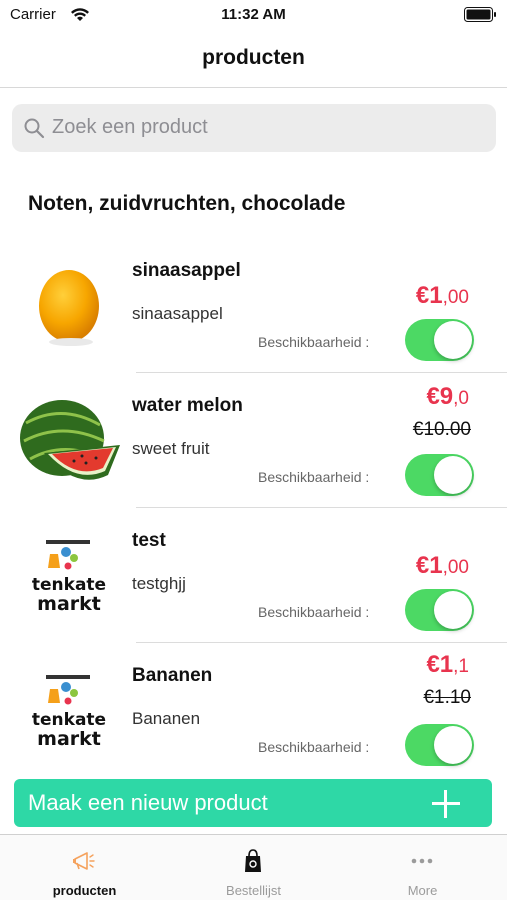 This screenshot has width=507, height=900. Describe the element at coordinates (171, 448) in the screenshot. I see `product-description: sweet fruit` at that location.